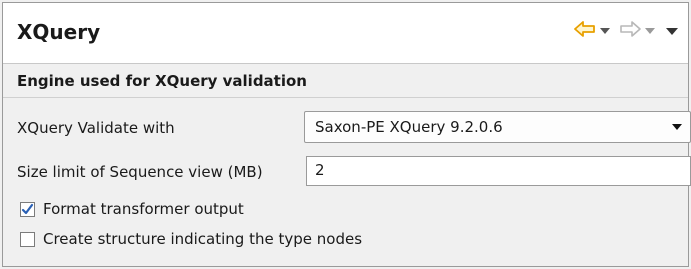 This screenshot has height=269, width=691. What do you see at coordinates (491, 170) in the screenshot?
I see `sequence-limit-input` at bounding box center [491, 170].